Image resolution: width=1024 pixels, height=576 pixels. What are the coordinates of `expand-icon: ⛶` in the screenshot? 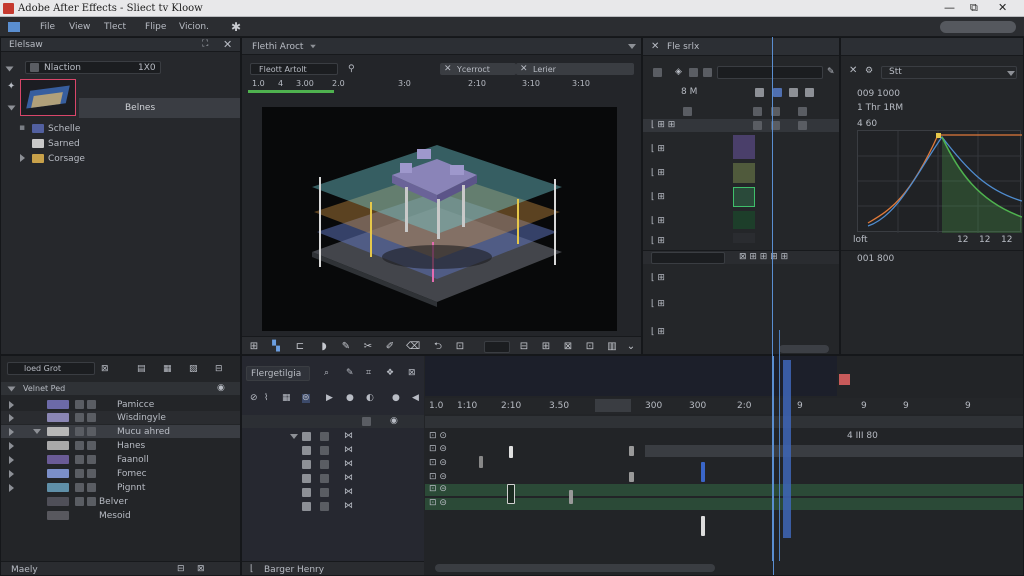 It's located at (205, 44).